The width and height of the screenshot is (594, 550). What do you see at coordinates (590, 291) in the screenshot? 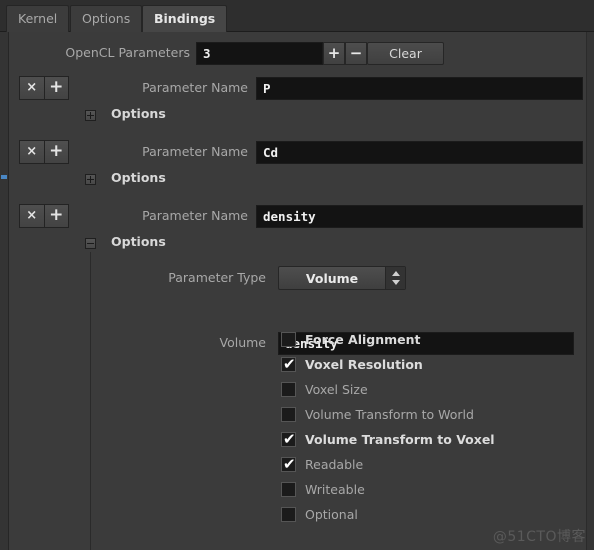
I see `panel-right-rail` at bounding box center [590, 291].